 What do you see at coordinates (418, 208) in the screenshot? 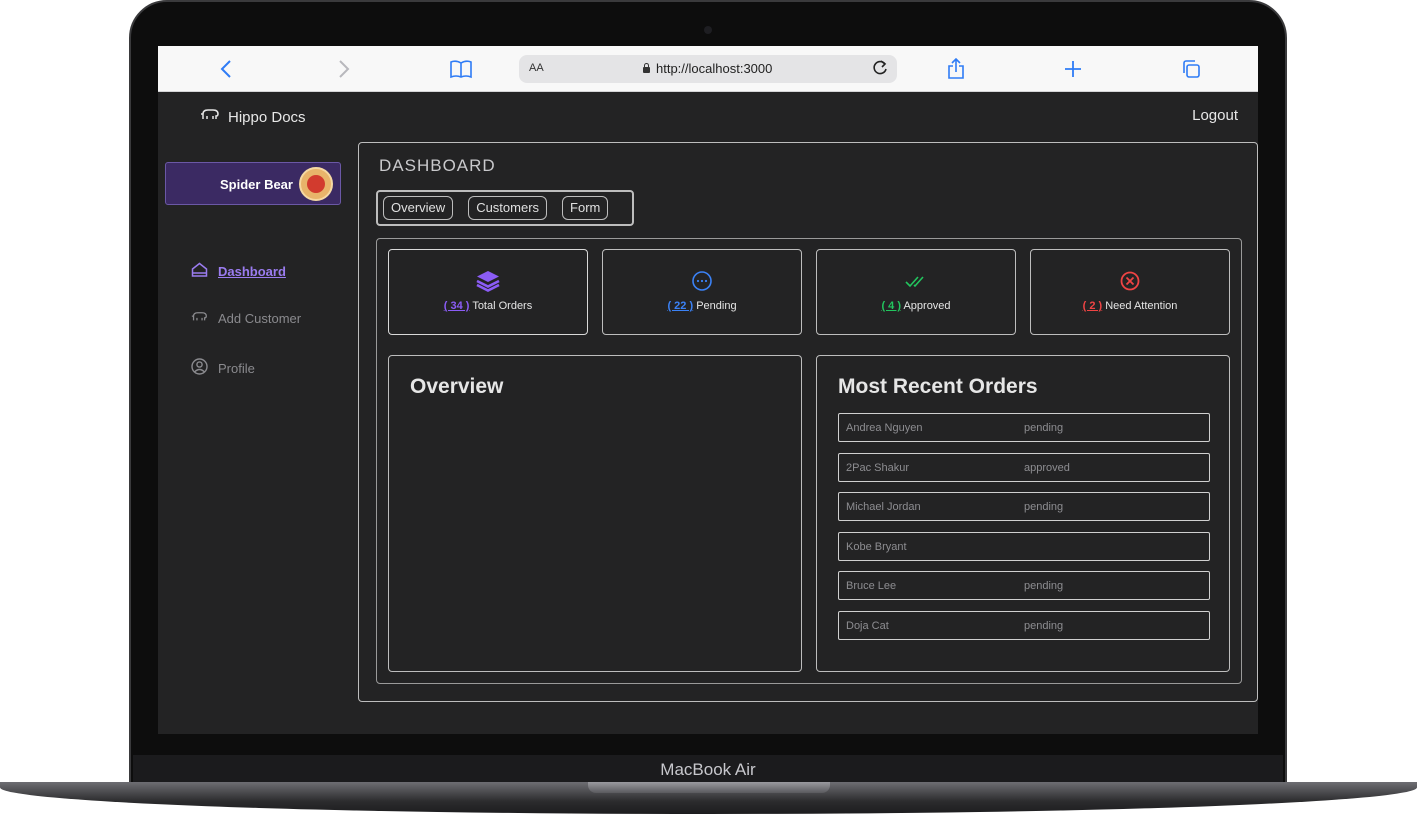
I see `tab-overview: Overview` at bounding box center [418, 208].